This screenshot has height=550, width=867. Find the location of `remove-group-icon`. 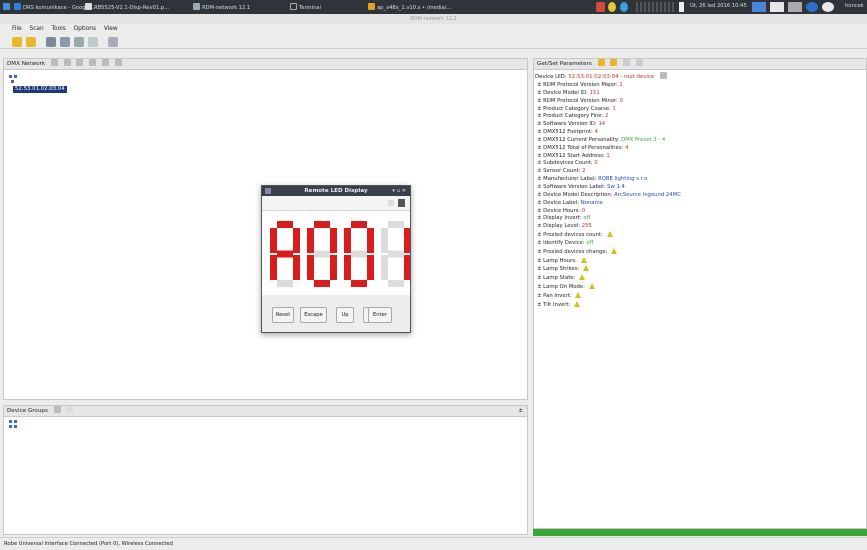

remove-group-icon is located at coordinates (70, 409).